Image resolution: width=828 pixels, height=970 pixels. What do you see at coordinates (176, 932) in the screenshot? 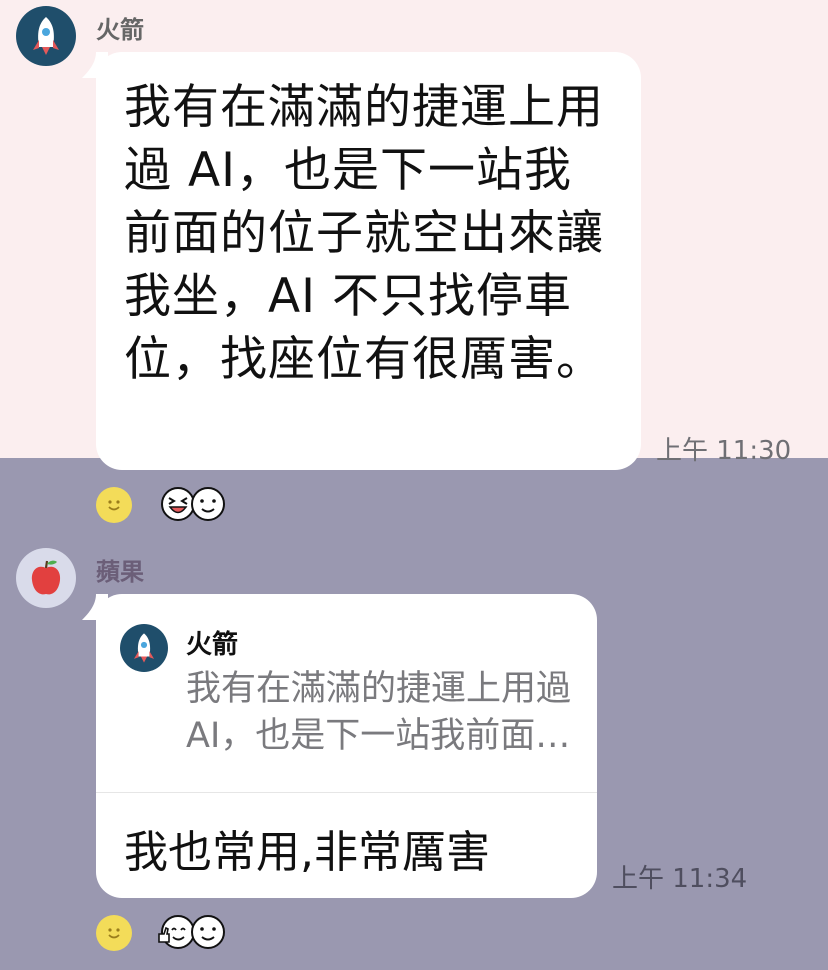
I see `thumbs-up-face-icon` at bounding box center [176, 932].